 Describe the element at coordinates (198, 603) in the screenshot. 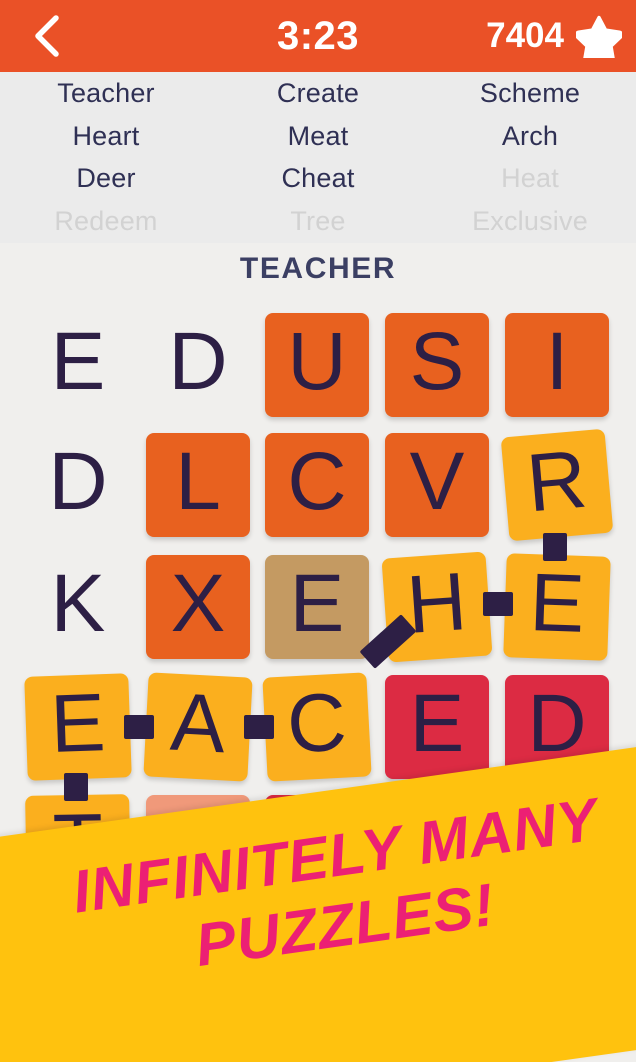

I see `tile-letter: X` at that location.